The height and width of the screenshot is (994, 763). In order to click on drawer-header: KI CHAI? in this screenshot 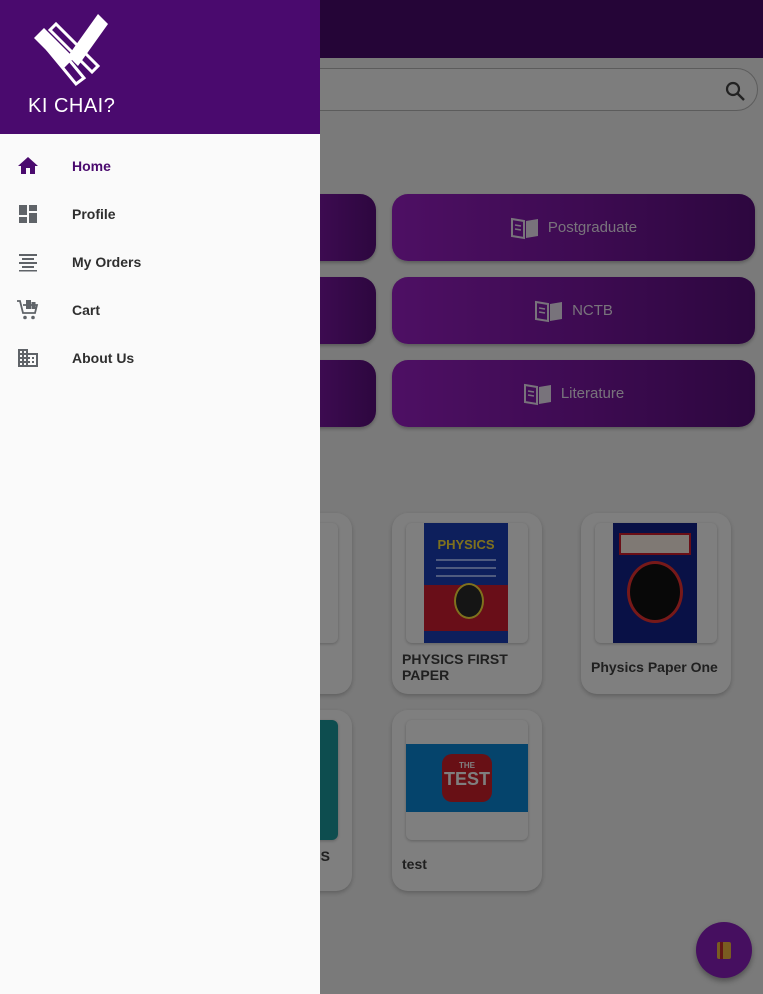, I will do `click(160, 67)`.